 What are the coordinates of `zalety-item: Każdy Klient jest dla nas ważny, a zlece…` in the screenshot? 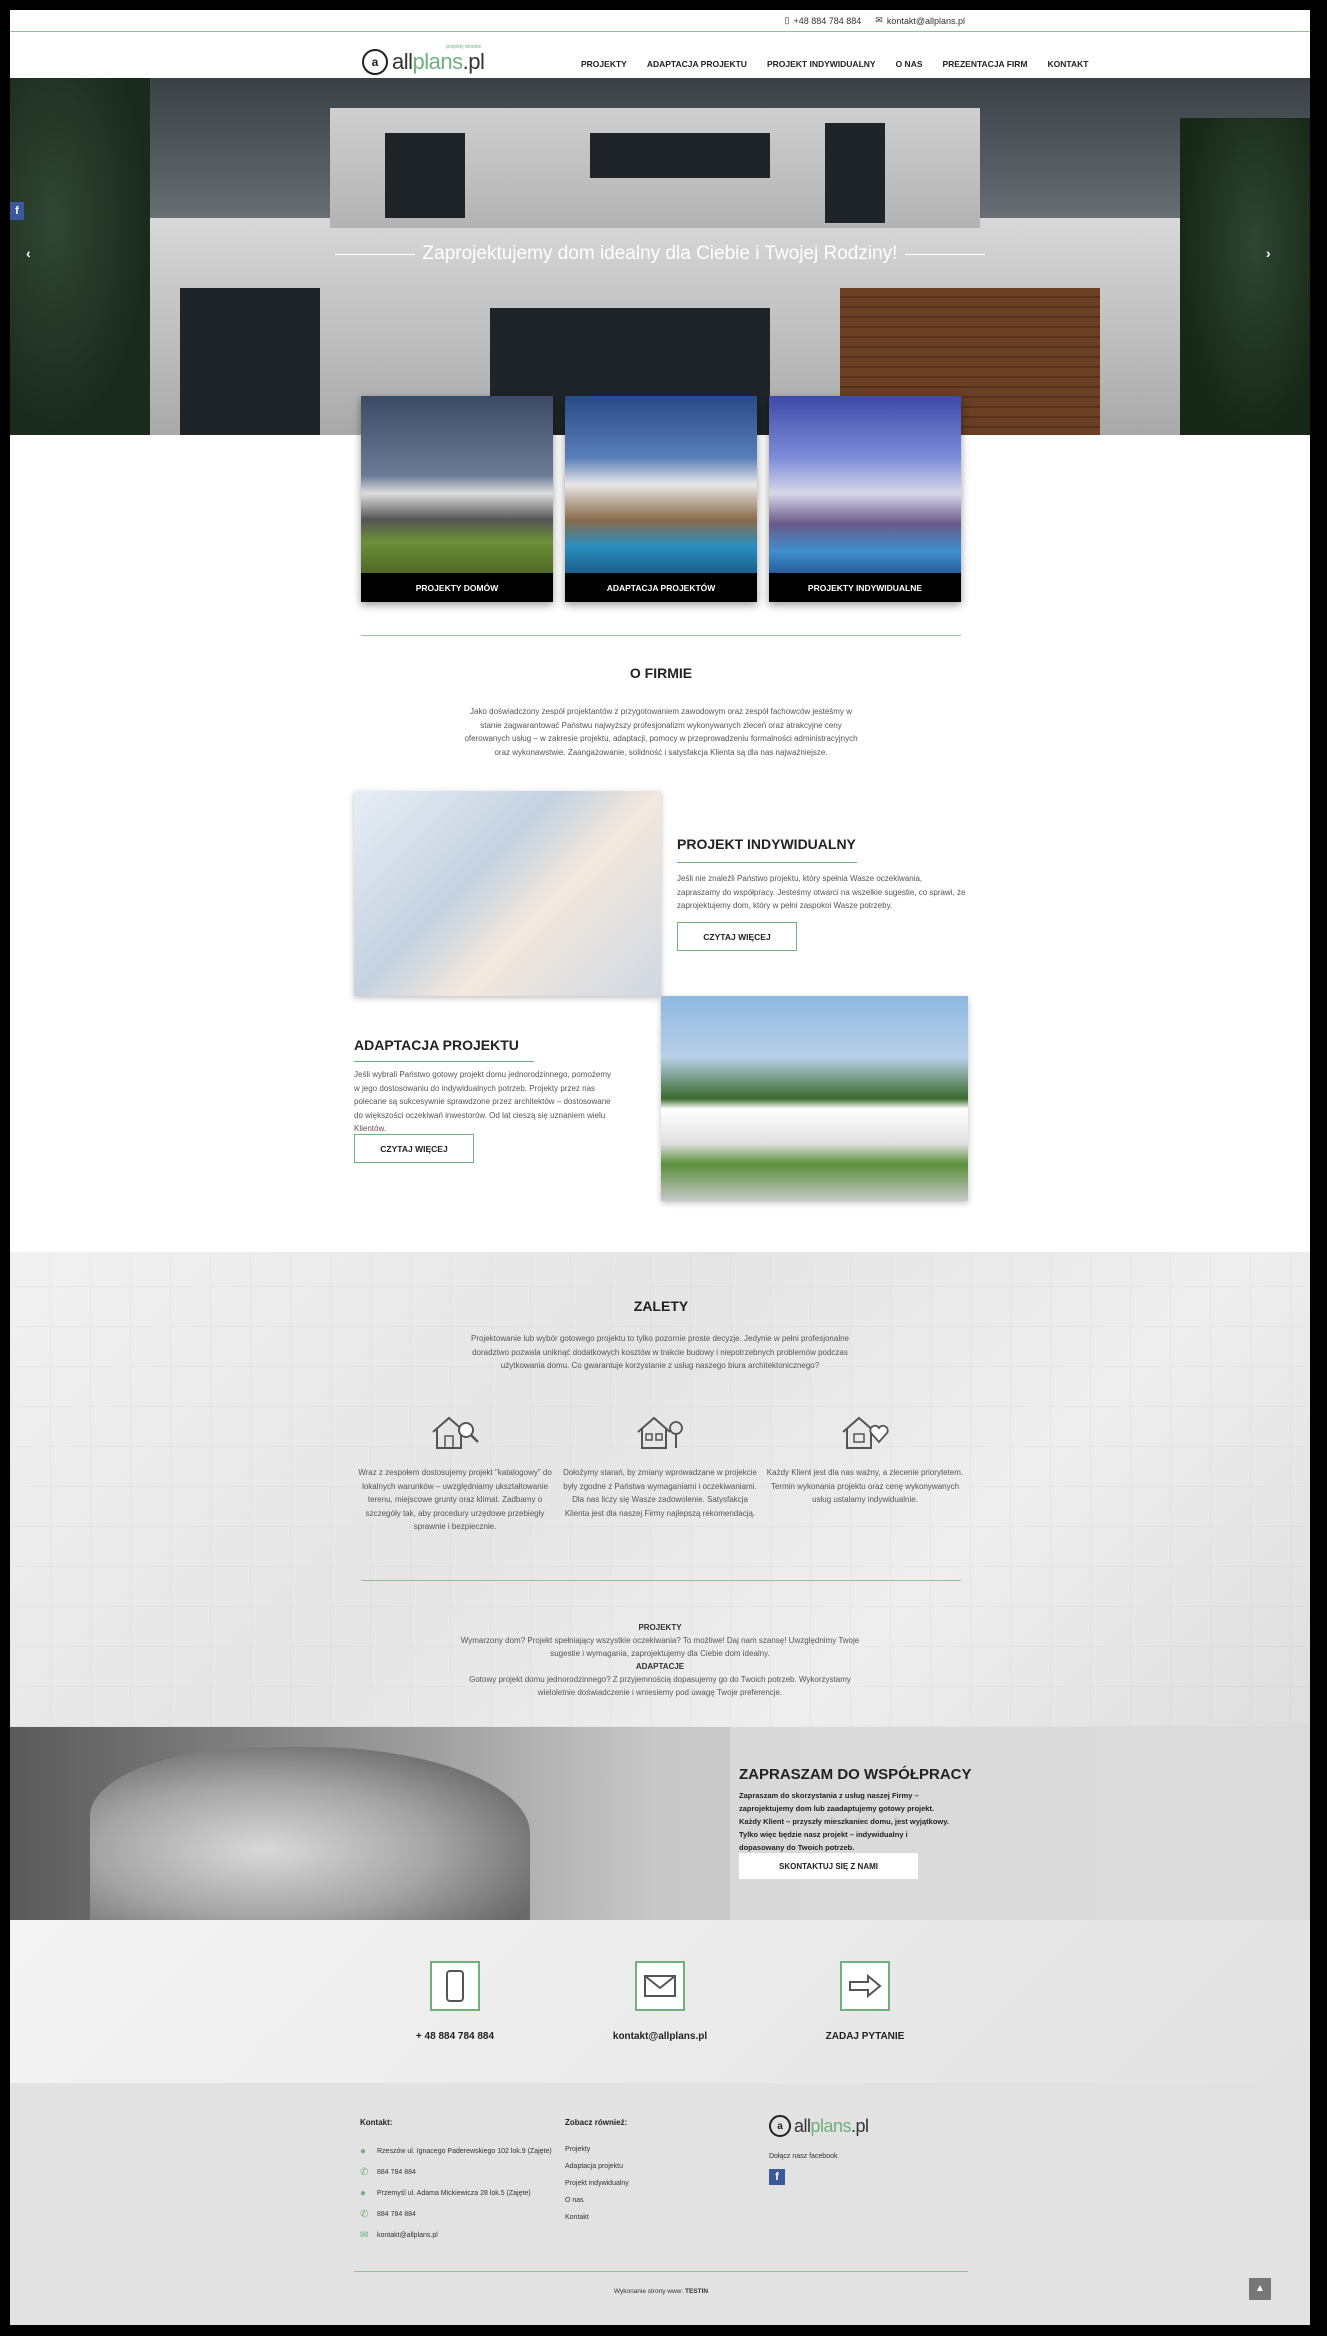 It's located at (865, 1458).